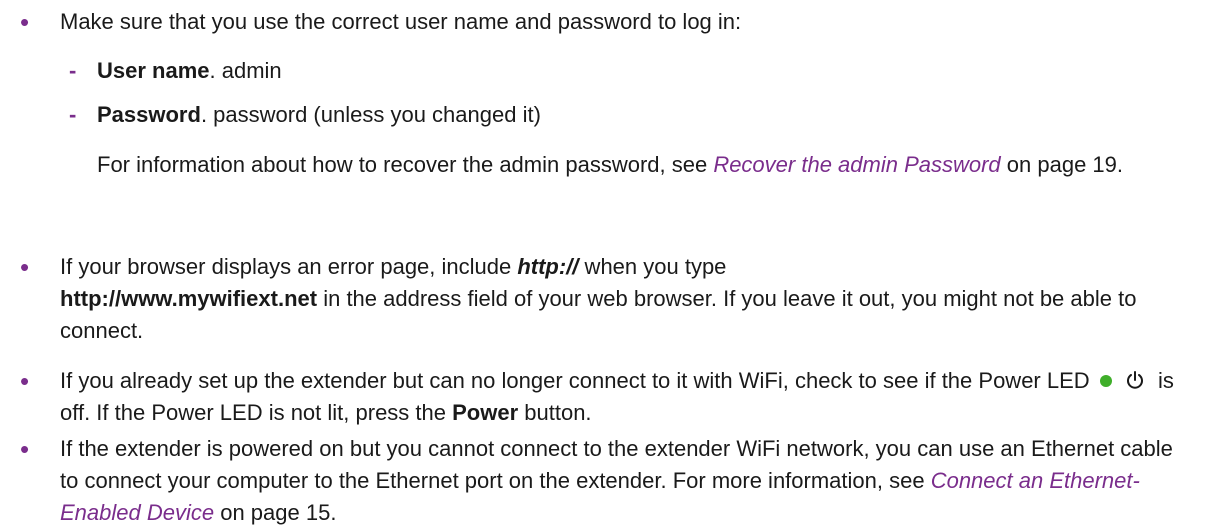 This screenshot has width=1210, height=531. Describe the element at coordinates (1134, 380) in the screenshot. I see `power-icon` at that location.